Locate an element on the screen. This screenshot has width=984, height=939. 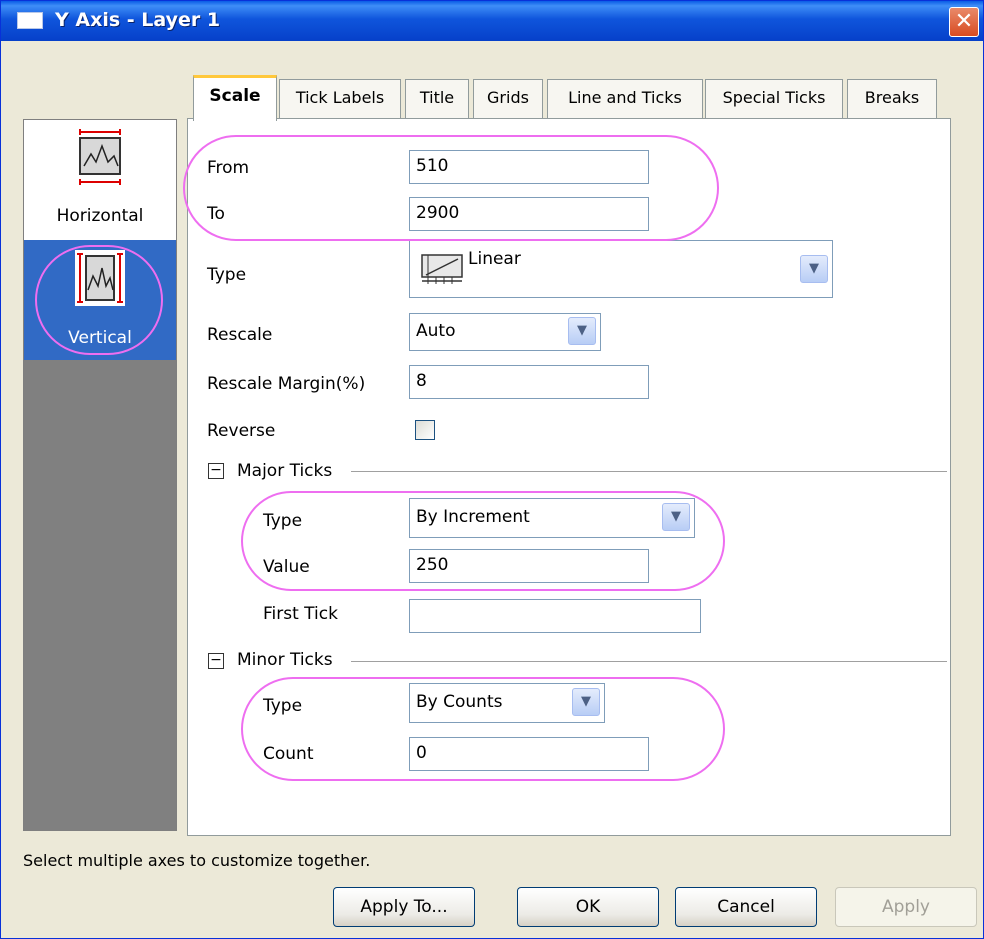
major-value-input: 250 is located at coordinates (529, 566).